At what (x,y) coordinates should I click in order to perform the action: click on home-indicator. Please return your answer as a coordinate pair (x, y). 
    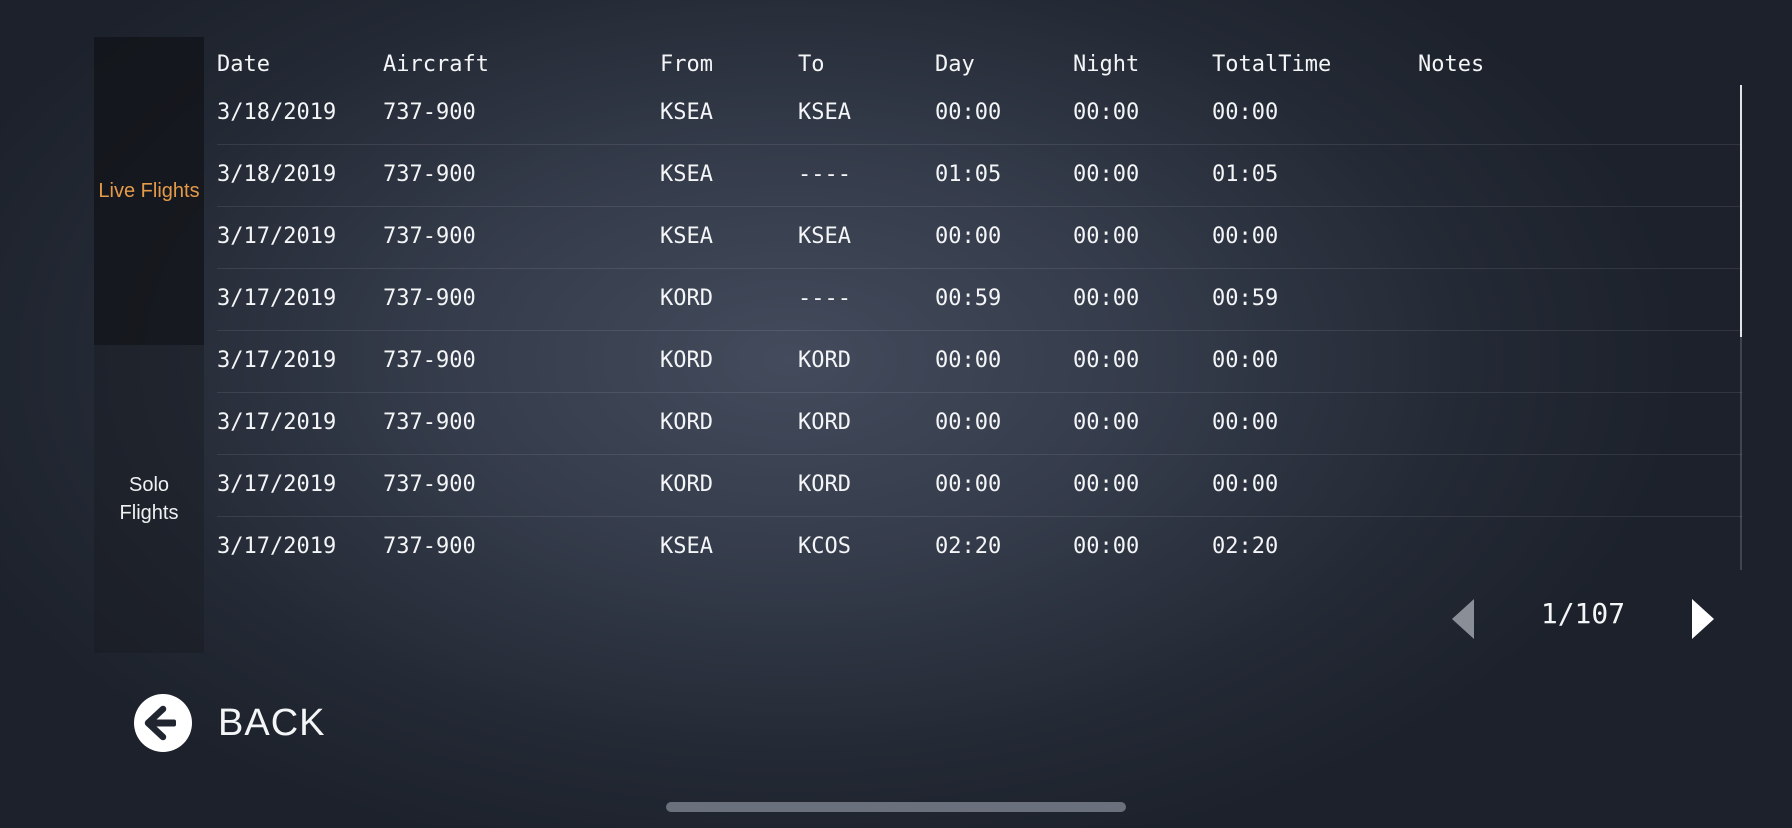
    Looking at the image, I should click on (896, 807).